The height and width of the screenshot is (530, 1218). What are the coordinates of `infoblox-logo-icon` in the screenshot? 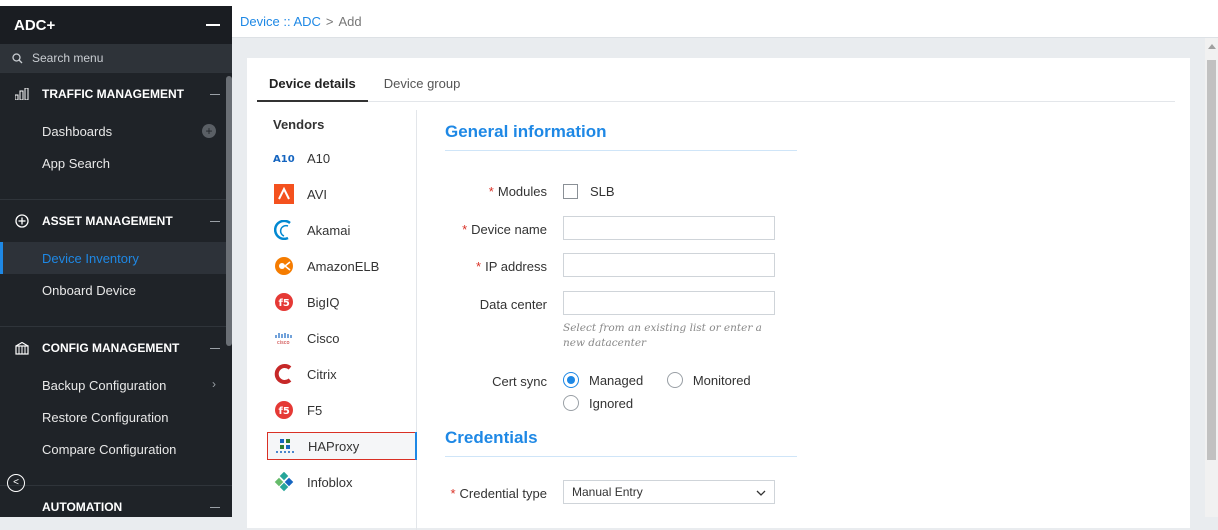 It's located at (284, 482).